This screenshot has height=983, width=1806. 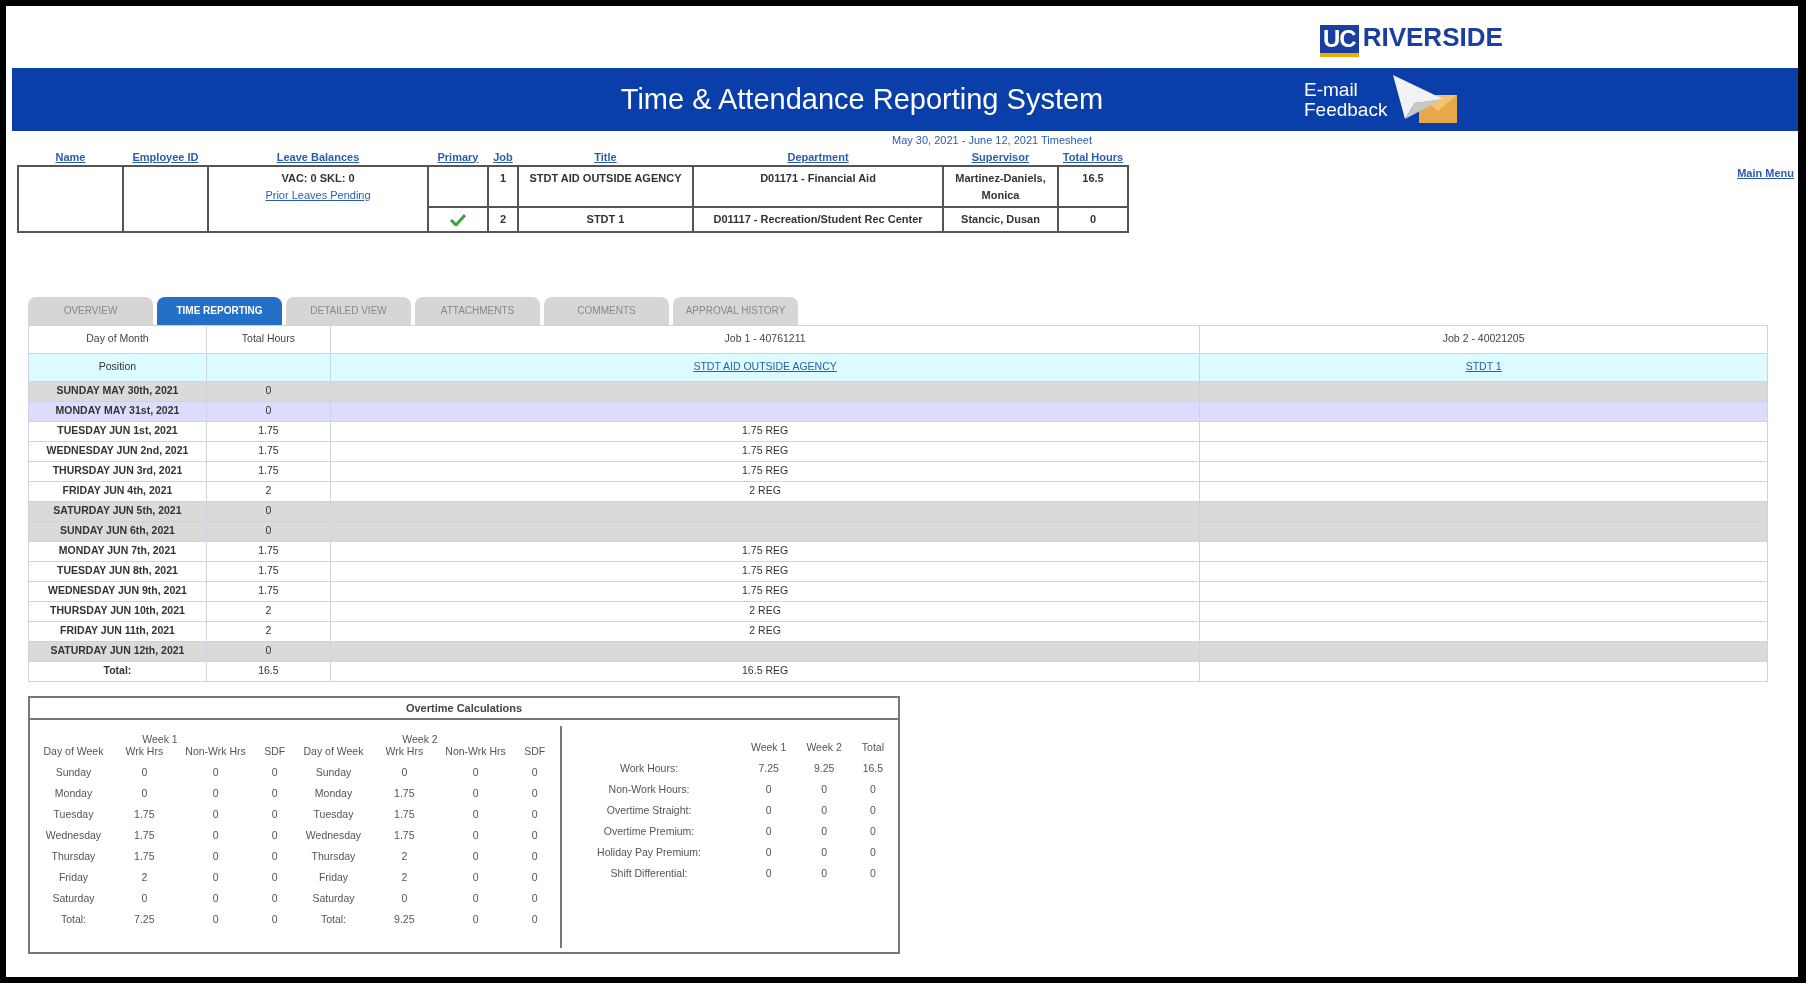 I want to click on day-cell: MONDAY MAY 31st, 2021, so click(x=117, y=411).